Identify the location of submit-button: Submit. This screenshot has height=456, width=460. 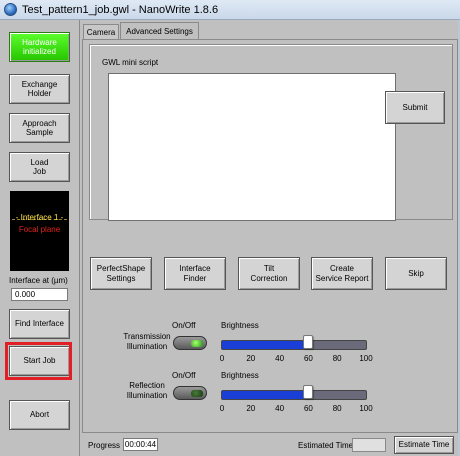
(415, 107).